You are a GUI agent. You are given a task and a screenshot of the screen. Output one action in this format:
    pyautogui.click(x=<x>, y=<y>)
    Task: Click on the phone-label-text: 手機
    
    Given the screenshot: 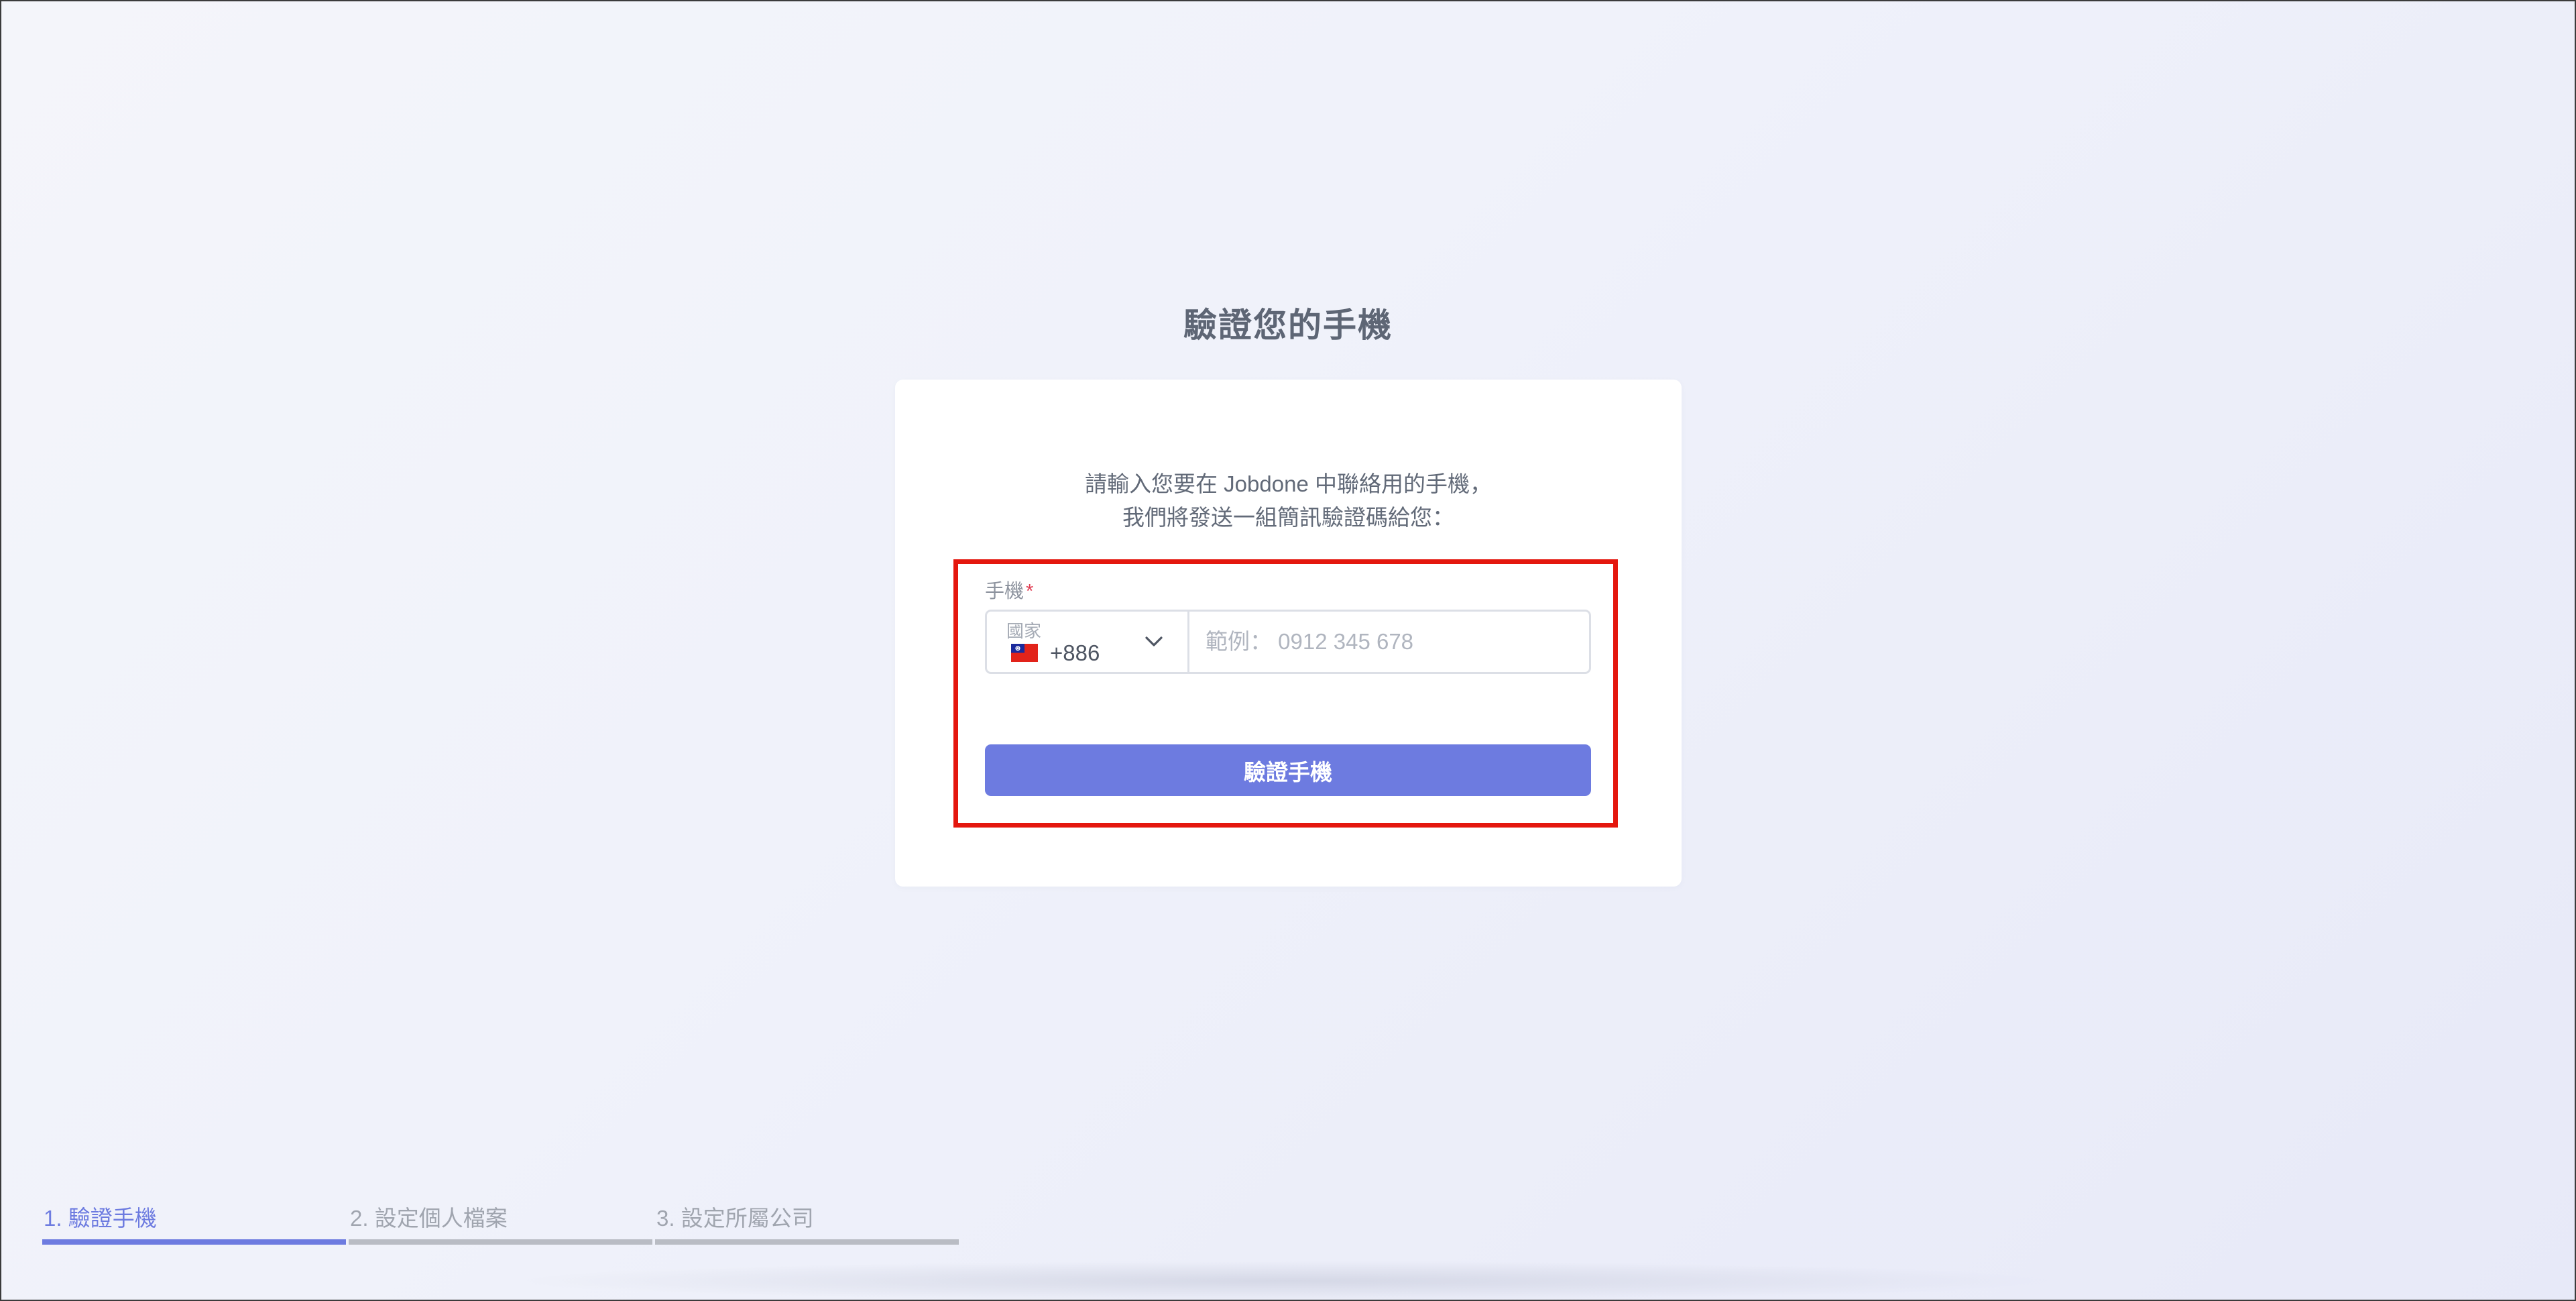 What is the action you would take?
    pyautogui.click(x=1004, y=591)
    